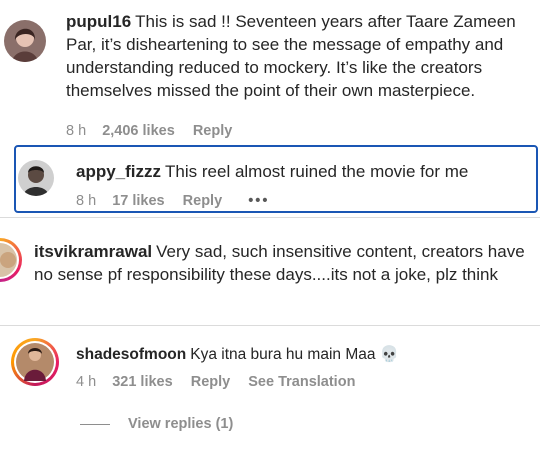 The image size is (540, 450). Describe the element at coordinates (258, 201) in the screenshot. I see `more-options-icon: •••` at that location.